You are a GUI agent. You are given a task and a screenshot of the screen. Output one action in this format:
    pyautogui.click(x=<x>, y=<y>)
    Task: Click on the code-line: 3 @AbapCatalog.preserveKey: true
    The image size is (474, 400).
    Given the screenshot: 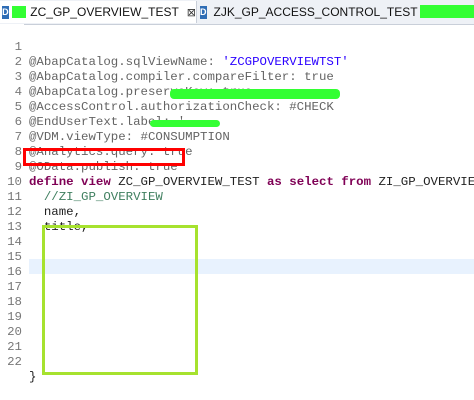 What is the action you would take?
    pyautogui.click(x=237, y=77)
    